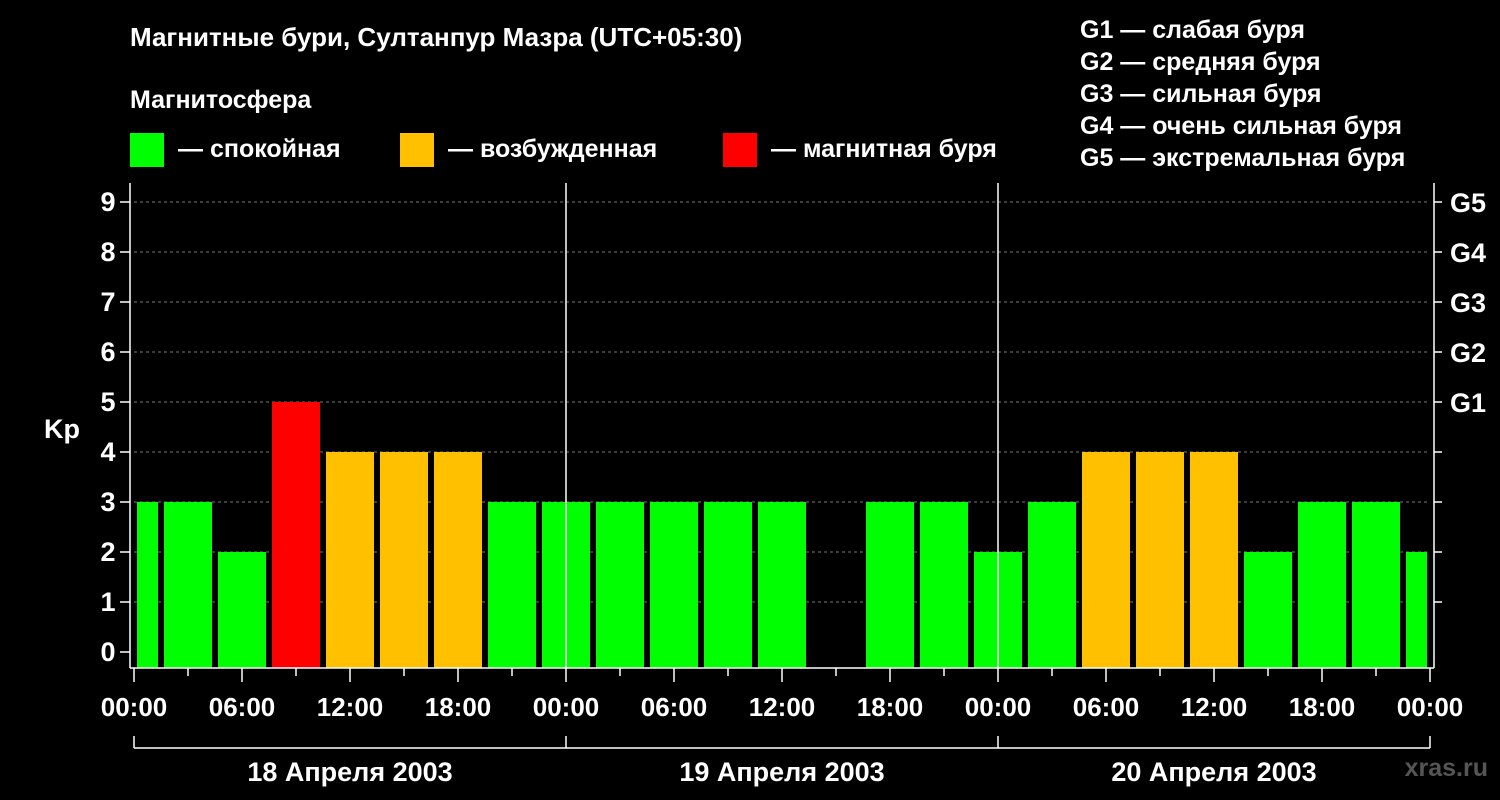 This screenshot has width=1500, height=800. What do you see at coordinates (62, 429) in the screenshot?
I see `y-axis-label: Kp` at bounding box center [62, 429].